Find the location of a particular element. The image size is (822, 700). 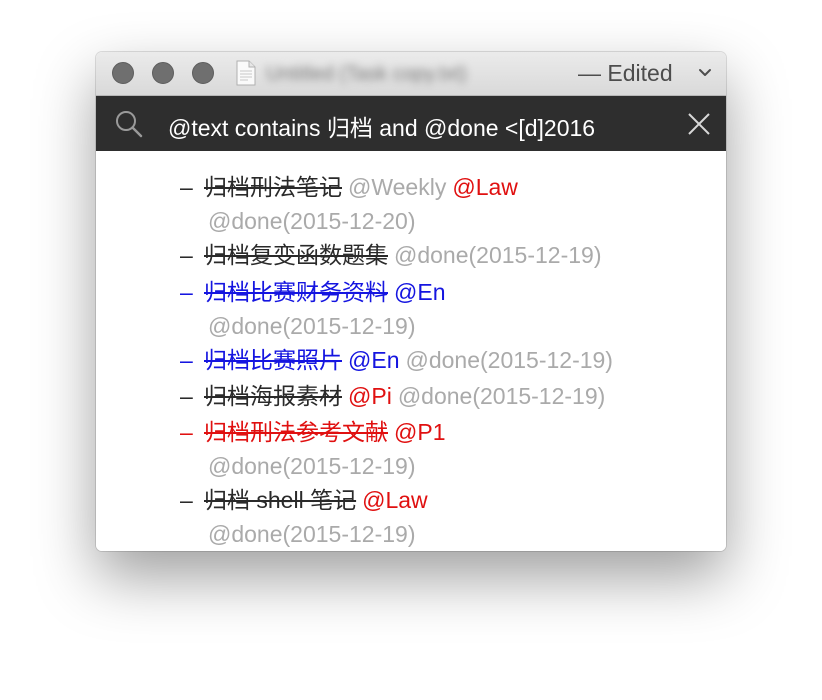

task-text: 归档刑法参考文献 is located at coordinates (296, 432).